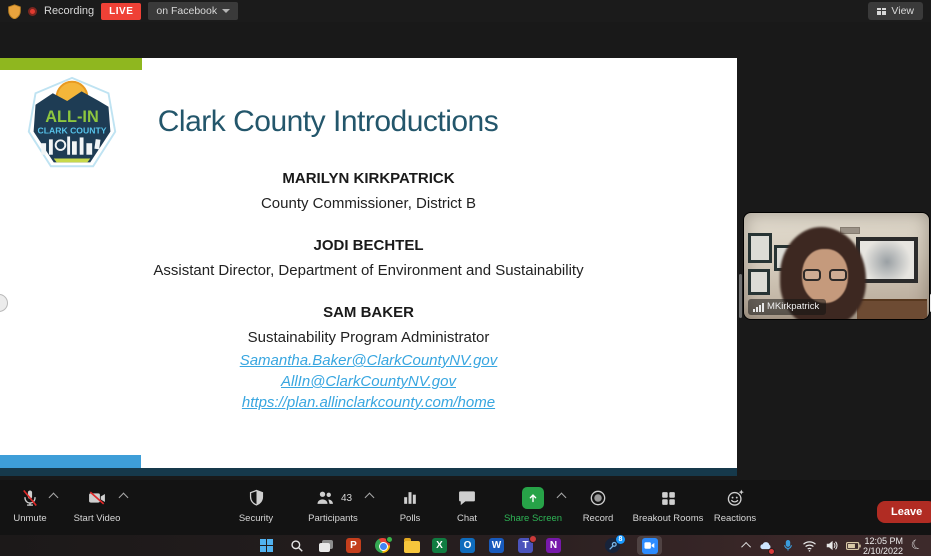  Describe the element at coordinates (325, 497) in the screenshot. I see `participants-icon` at that location.